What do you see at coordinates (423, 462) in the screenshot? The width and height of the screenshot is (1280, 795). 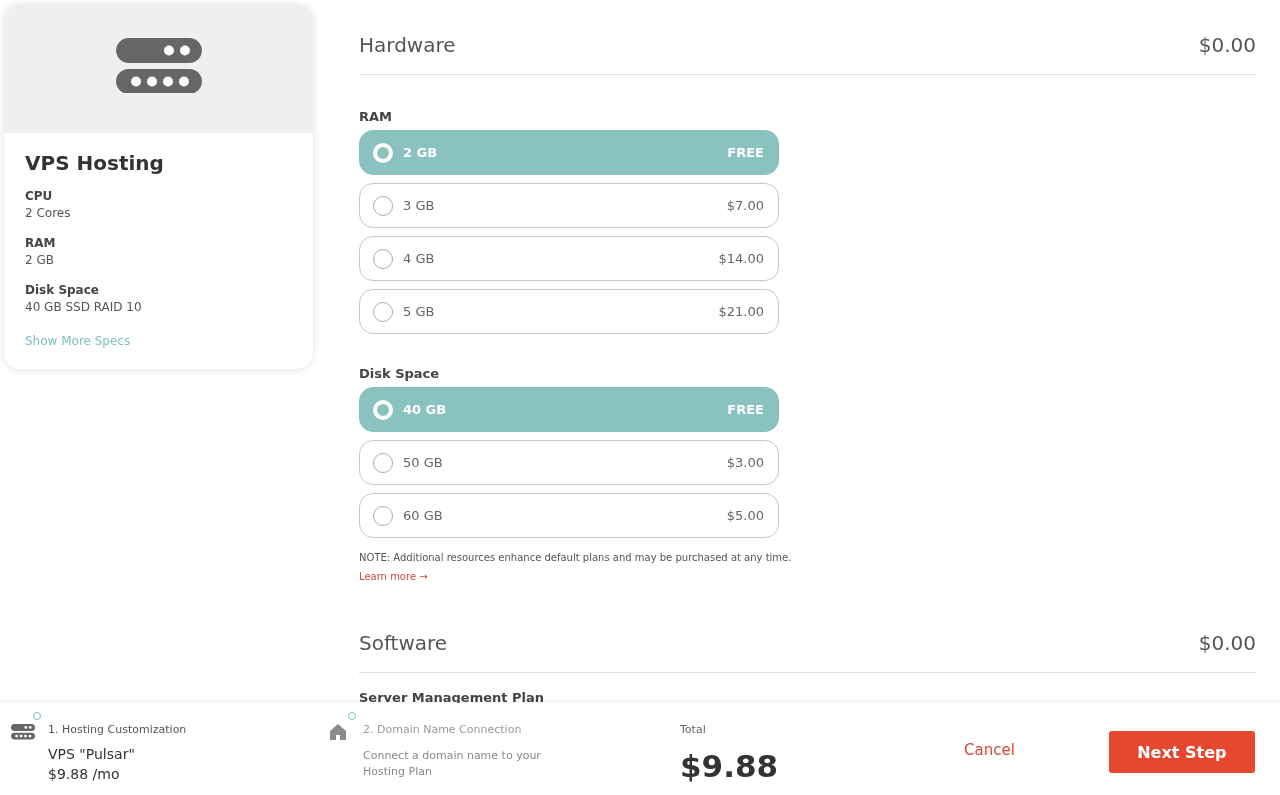 I see `option-label: 50 GB` at bounding box center [423, 462].